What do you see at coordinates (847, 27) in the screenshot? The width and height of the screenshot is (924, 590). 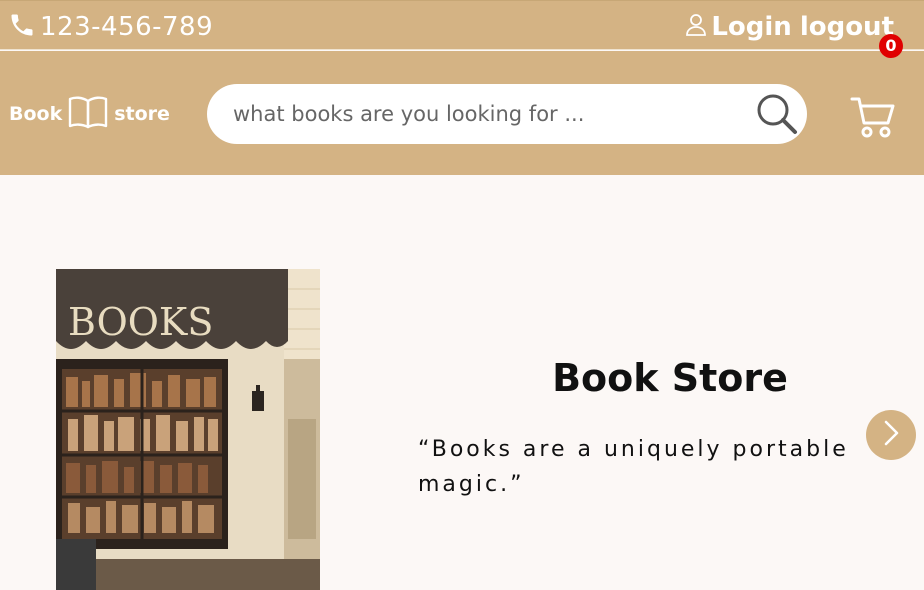 I see `logout-link: logout` at bounding box center [847, 27].